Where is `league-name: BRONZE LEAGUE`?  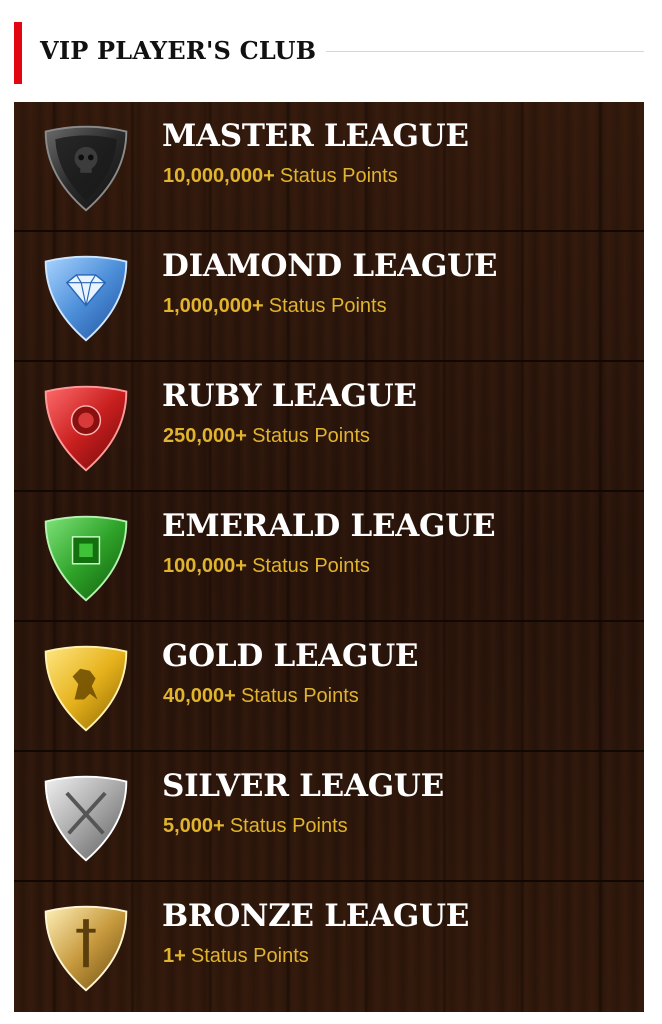
league-name: BRONZE LEAGUE is located at coordinates (316, 916).